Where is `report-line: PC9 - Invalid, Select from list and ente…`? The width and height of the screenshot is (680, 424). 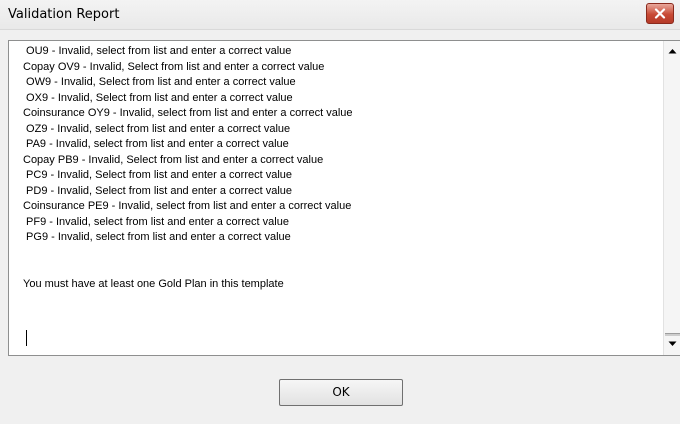 report-line: PC9 - Invalid, Select from list and ente… is located at coordinates (158, 175).